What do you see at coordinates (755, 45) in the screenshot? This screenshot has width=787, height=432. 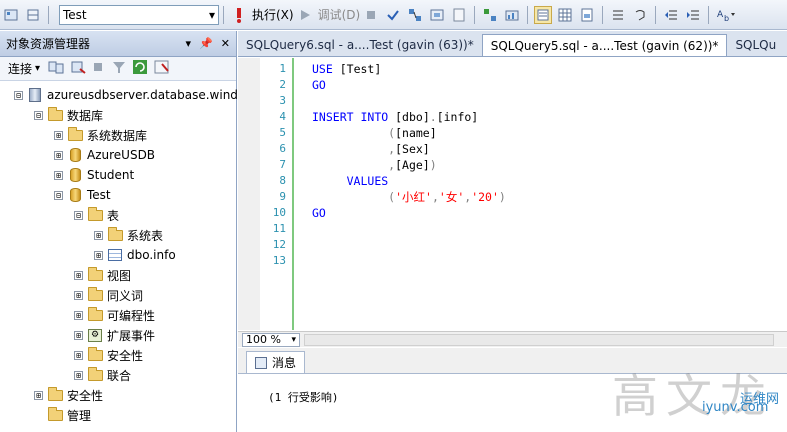 I see `tab-sqlquery-overflow: SQLQu` at bounding box center [755, 45].